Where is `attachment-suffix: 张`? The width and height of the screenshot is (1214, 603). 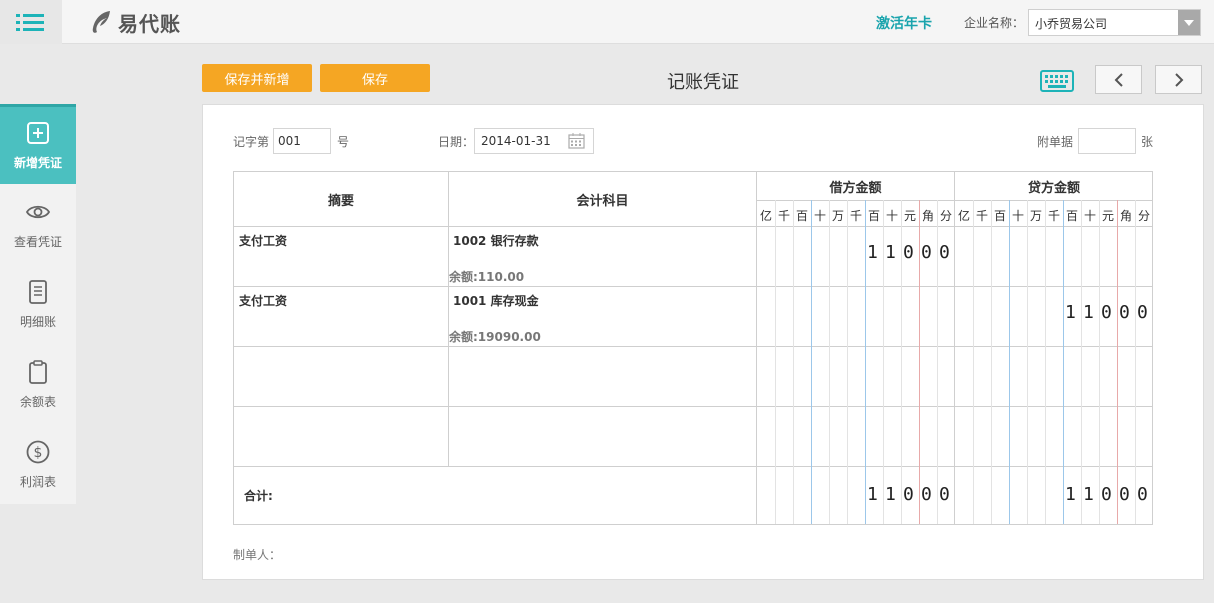
attachment-suffix: 张 is located at coordinates (1147, 142).